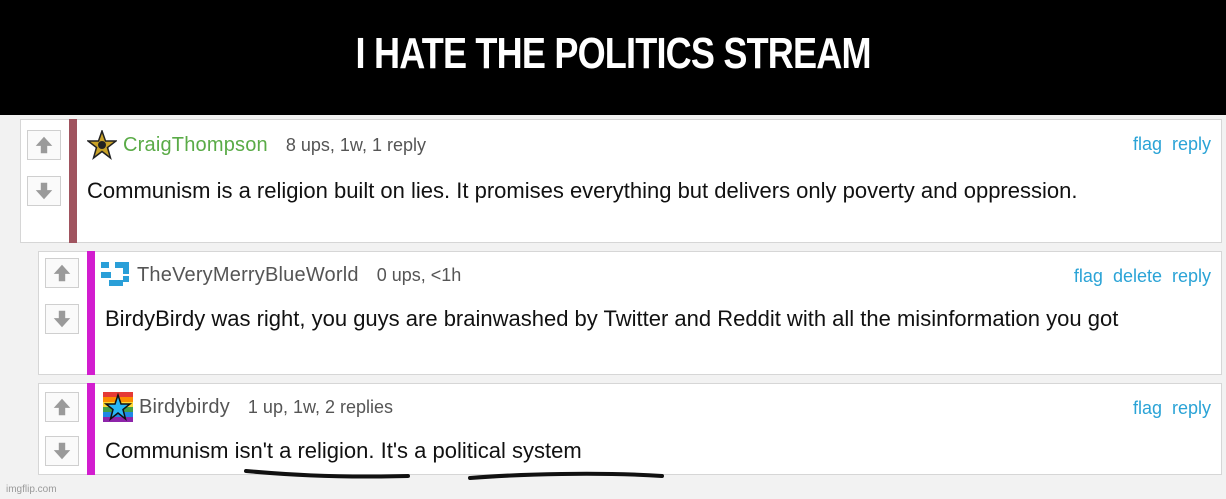 This screenshot has height=499, width=1226. What do you see at coordinates (102, 145) in the screenshot?
I see `gold-star-icon` at bounding box center [102, 145].